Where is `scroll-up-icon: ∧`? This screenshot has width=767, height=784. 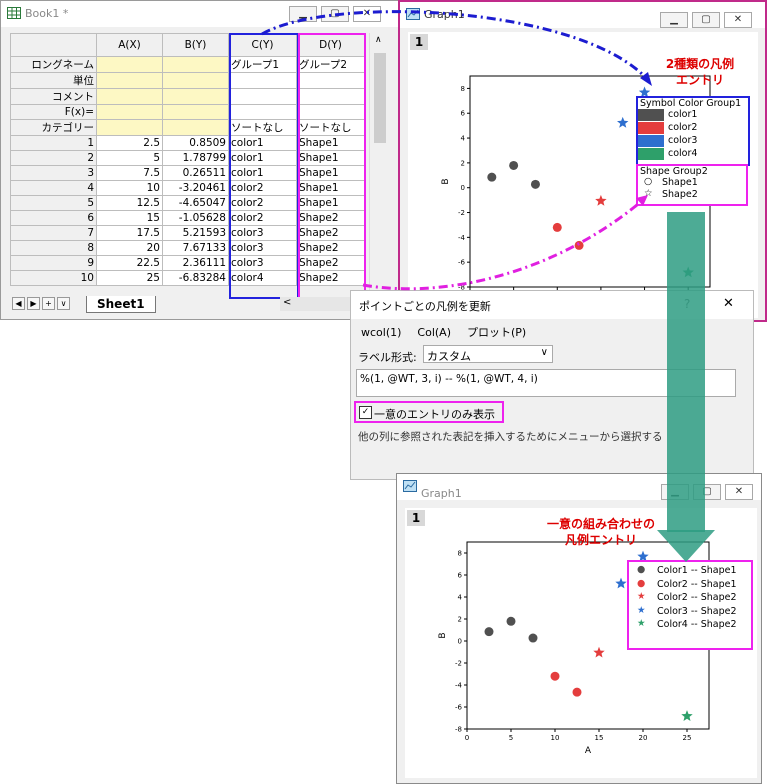
scroll-up-icon: ∧ is located at coordinates (378, 40).